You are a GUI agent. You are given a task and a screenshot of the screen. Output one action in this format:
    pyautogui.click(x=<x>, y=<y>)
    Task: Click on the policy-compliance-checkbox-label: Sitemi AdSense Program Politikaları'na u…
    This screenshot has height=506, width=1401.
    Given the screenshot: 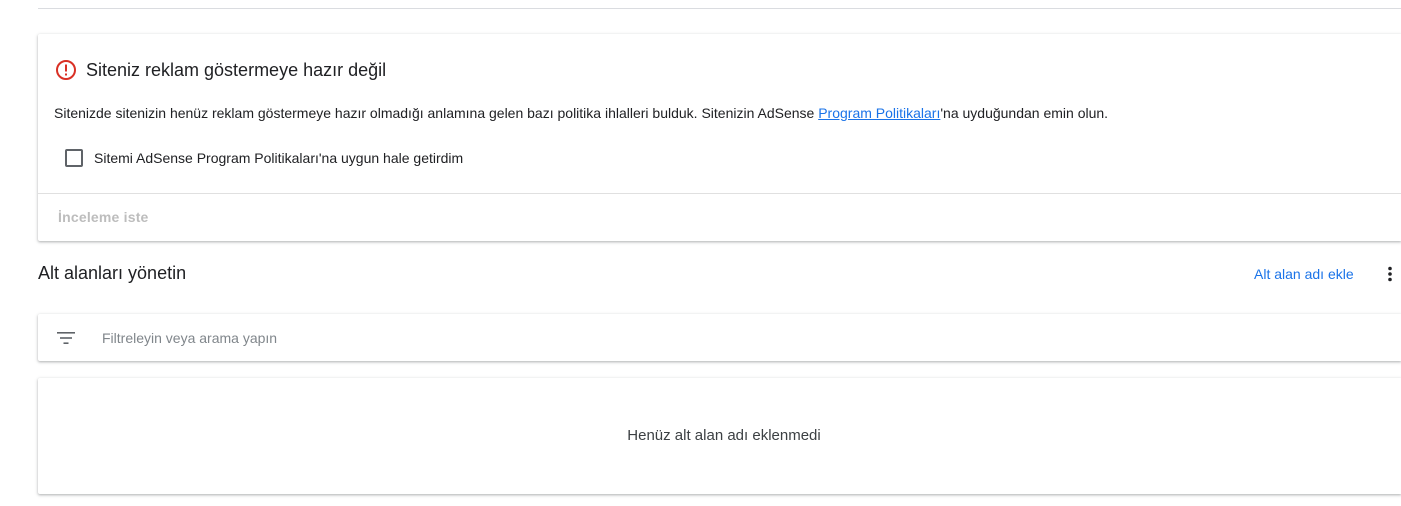 What is the action you would take?
    pyautogui.click(x=278, y=158)
    